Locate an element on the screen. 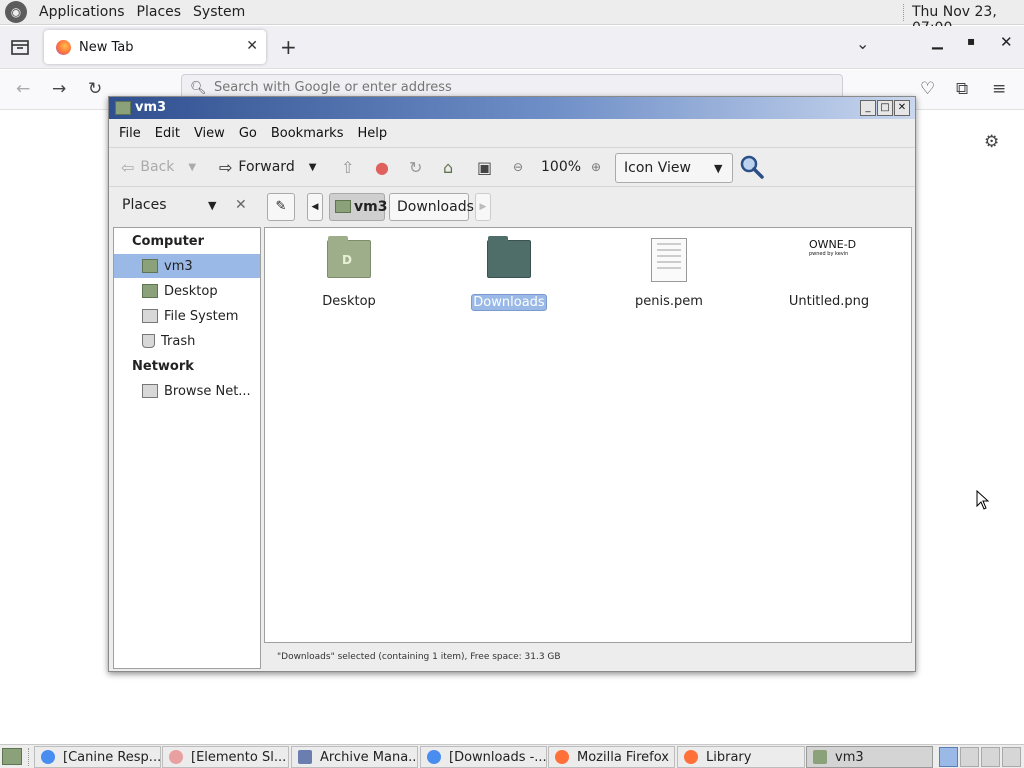  location-bar: Places ▼ ✕ ✎ ◀ vm3 Downloads ▶ is located at coordinates (512, 206).